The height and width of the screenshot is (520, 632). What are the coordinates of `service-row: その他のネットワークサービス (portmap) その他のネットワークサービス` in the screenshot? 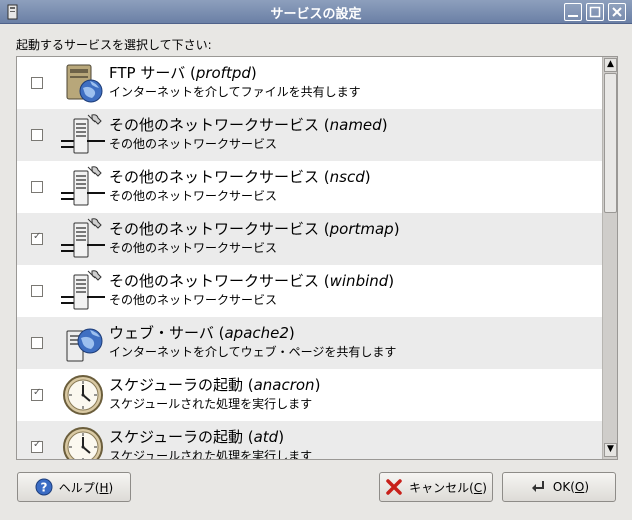 It's located at (309, 239).